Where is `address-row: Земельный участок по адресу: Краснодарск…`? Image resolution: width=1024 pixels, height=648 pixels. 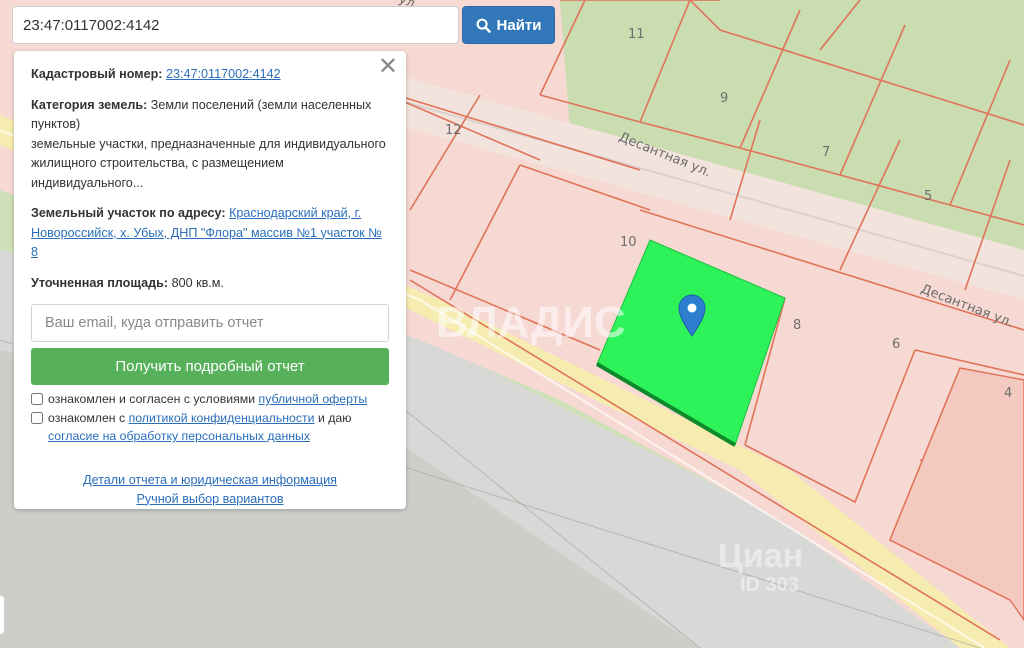 address-row: Земельный участок по адресу: Краснодарск… is located at coordinates (210, 233).